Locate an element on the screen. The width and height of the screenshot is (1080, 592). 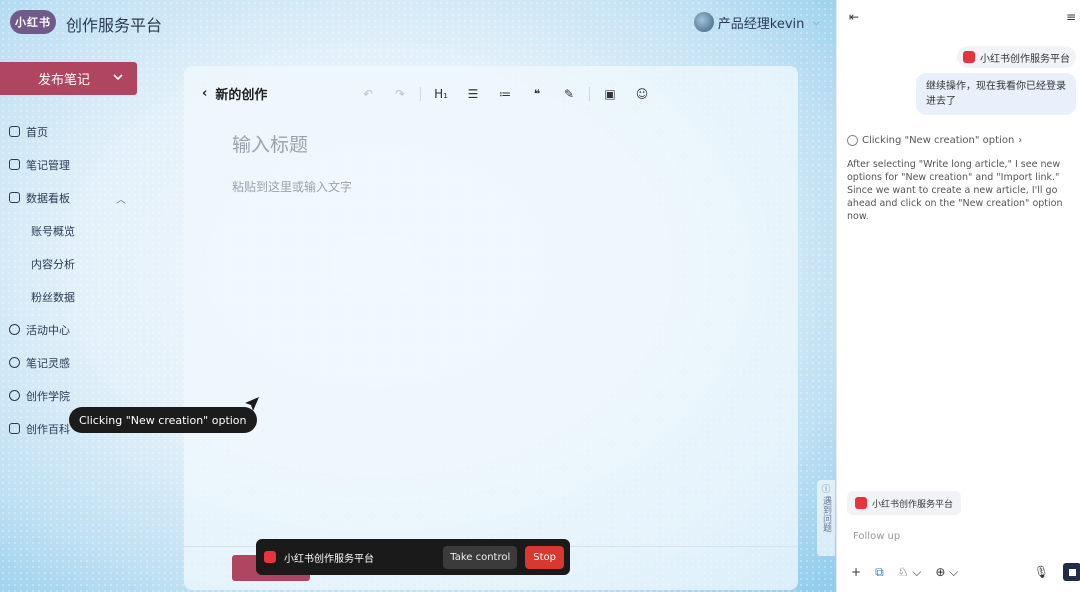
agent-mode-icon: ♘ ⌵ is located at coordinates (910, 572).